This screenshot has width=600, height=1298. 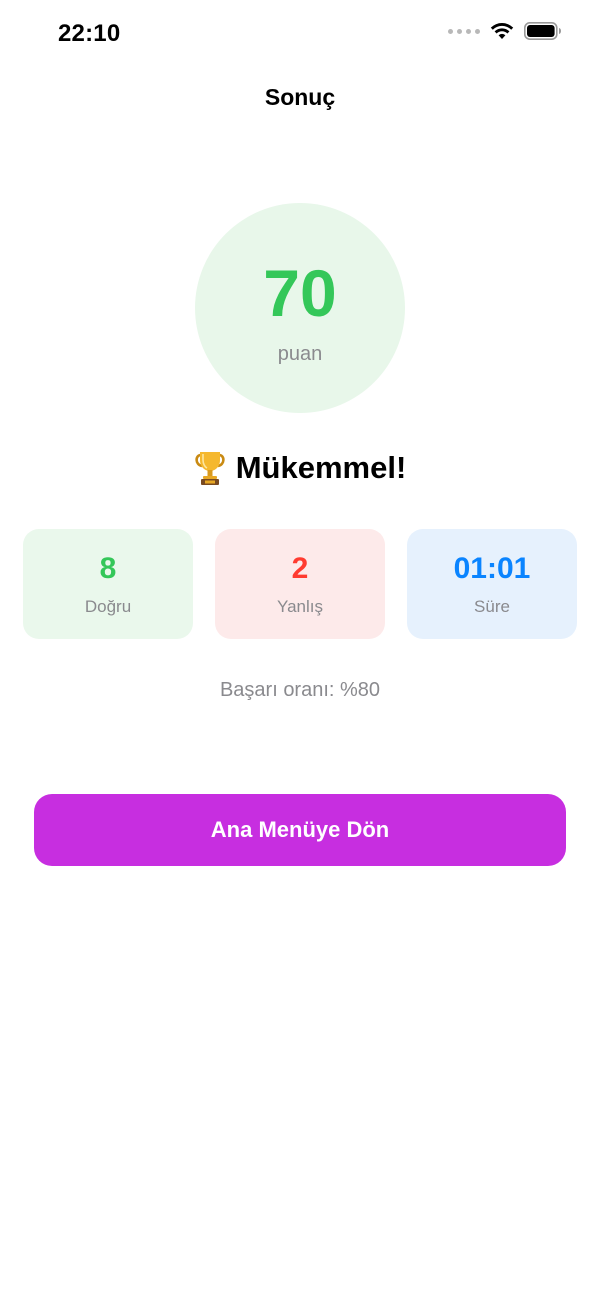 What do you see at coordinates (321, 467) in the screenshot?
I see `result-title: Mükemmel!` at bounding box center [321, 467].